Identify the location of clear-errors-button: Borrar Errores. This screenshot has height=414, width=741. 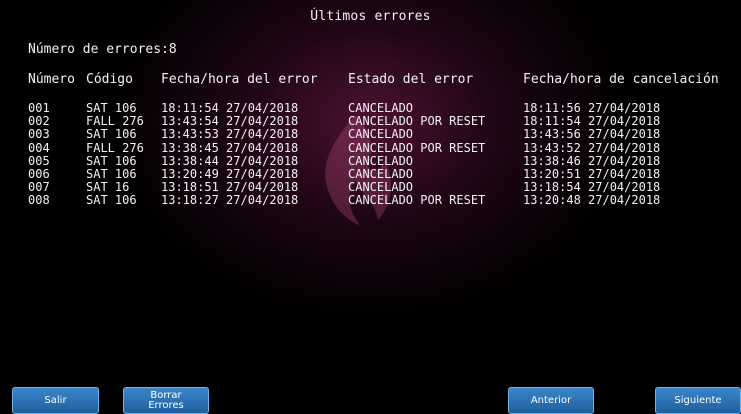
(166, 400).